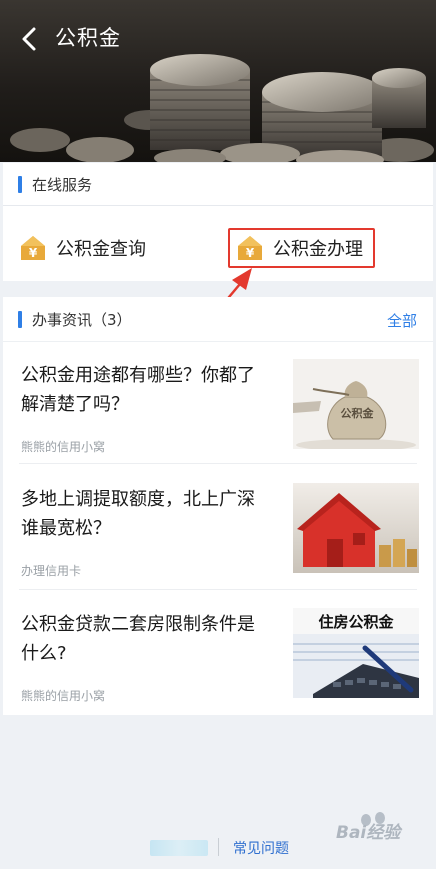 This screenshot has width=436, height=869. What do you see at coordinates (138, 639) in the screenshot?
I see `news-item-title: 公积金贷款二套房限制条件是什么?` at bounding box center [138, 639].